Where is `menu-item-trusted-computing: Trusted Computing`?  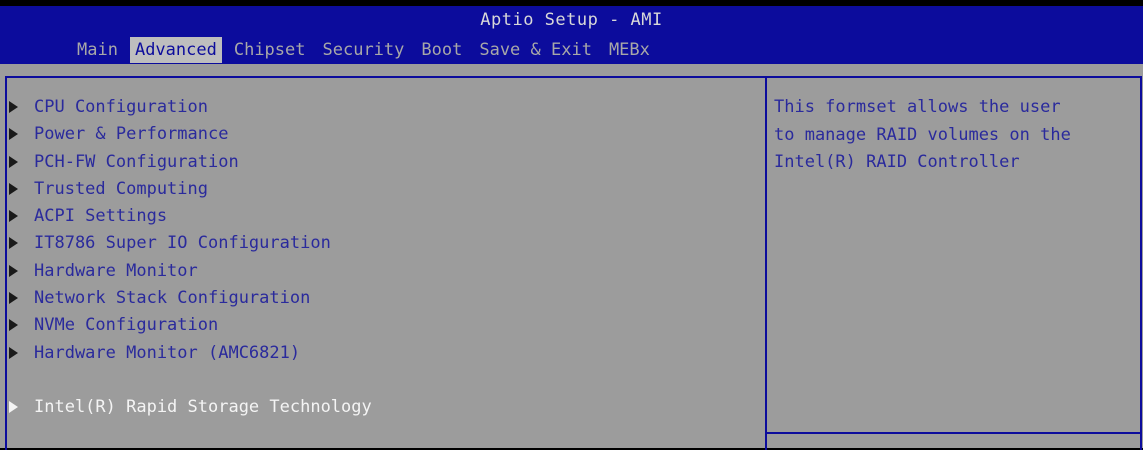 menu-item-trusted-computing: Trusted Computing is located at coordinates (190, 189).